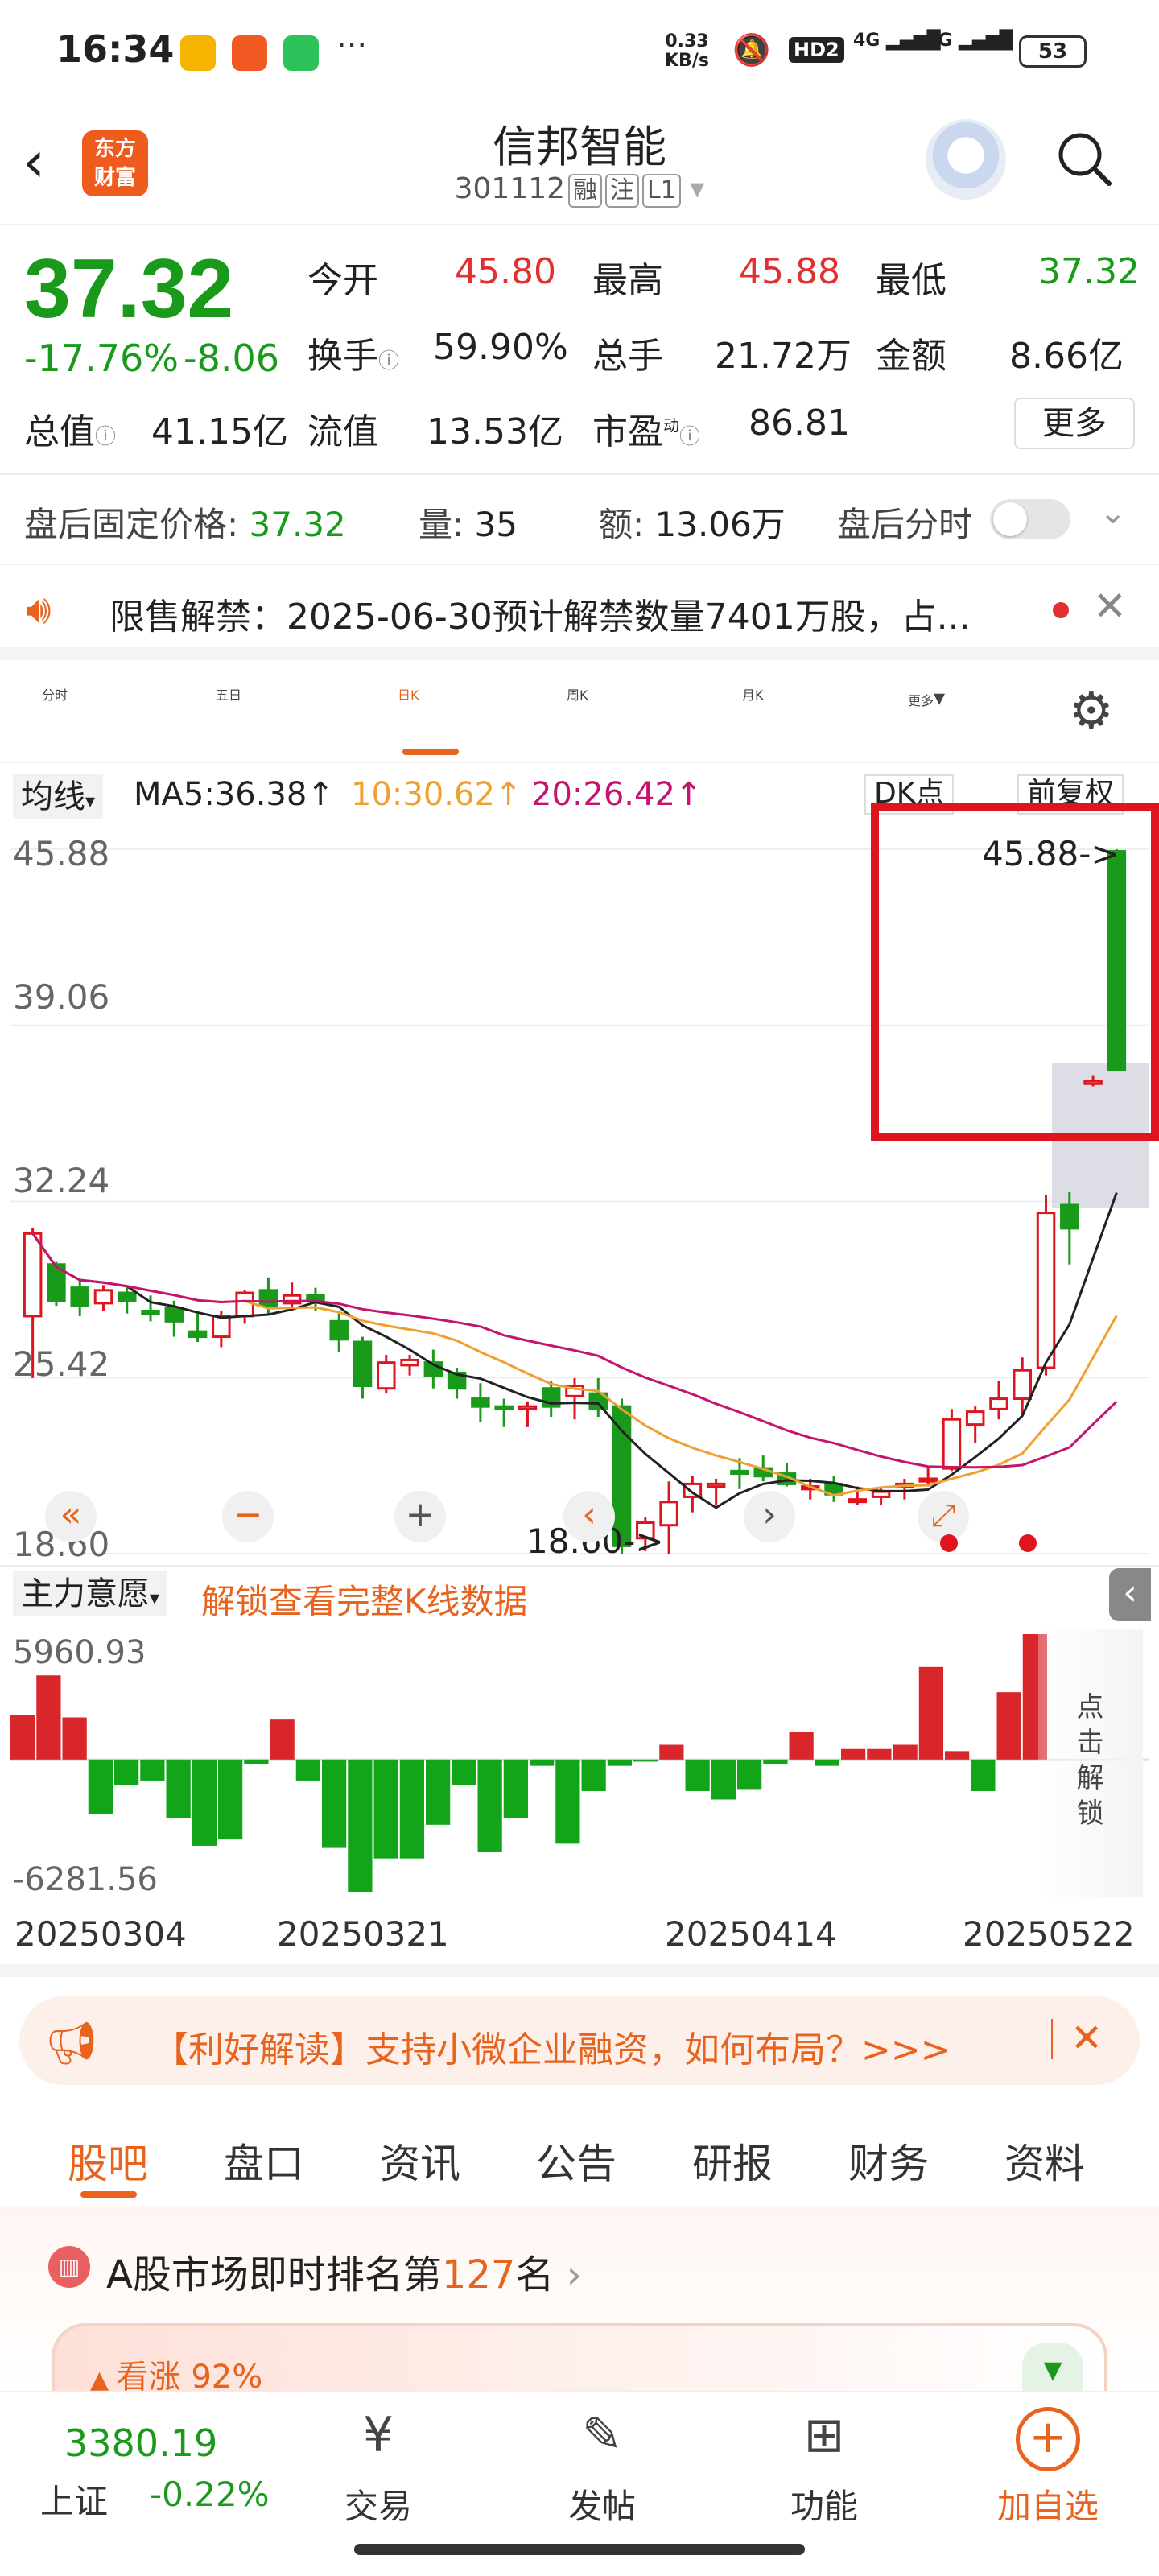  What do you see at coordinates (824, 2504) in the screenshot?
I see `nav-functions: 功能` at bounding box center [824, 2504].